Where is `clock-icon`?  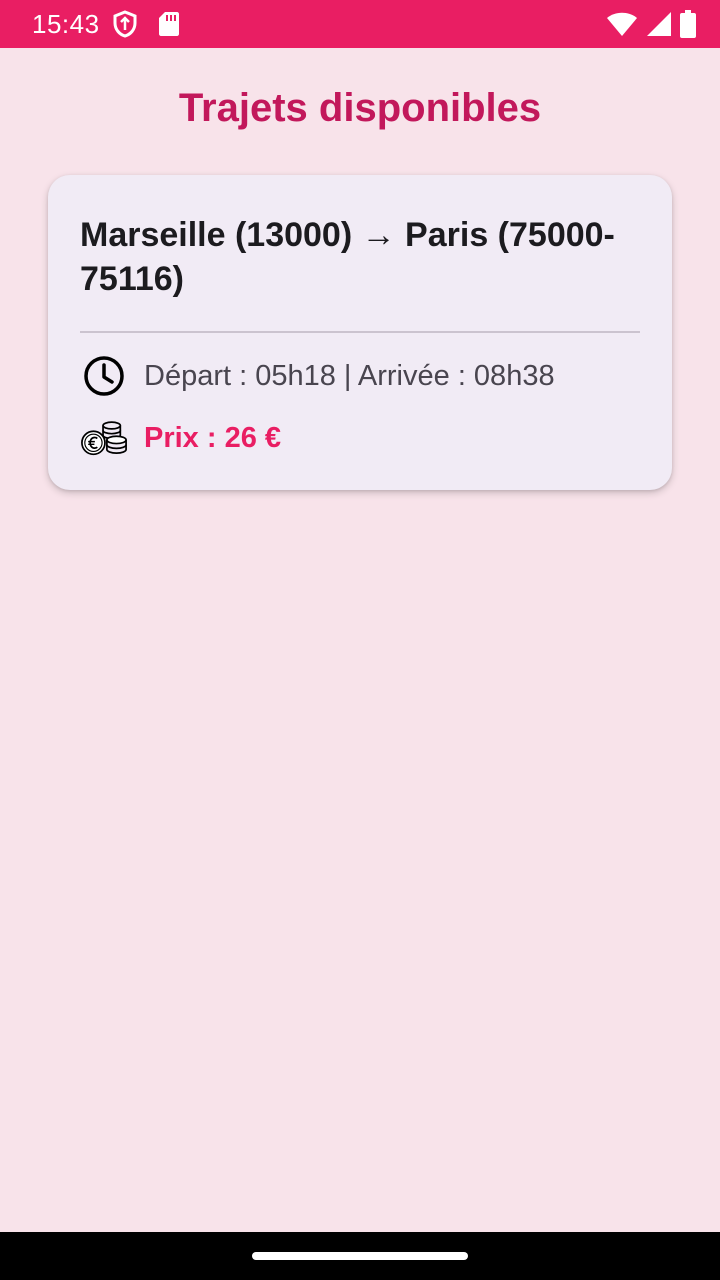
clock-icon is located at coordinates (104, 376).